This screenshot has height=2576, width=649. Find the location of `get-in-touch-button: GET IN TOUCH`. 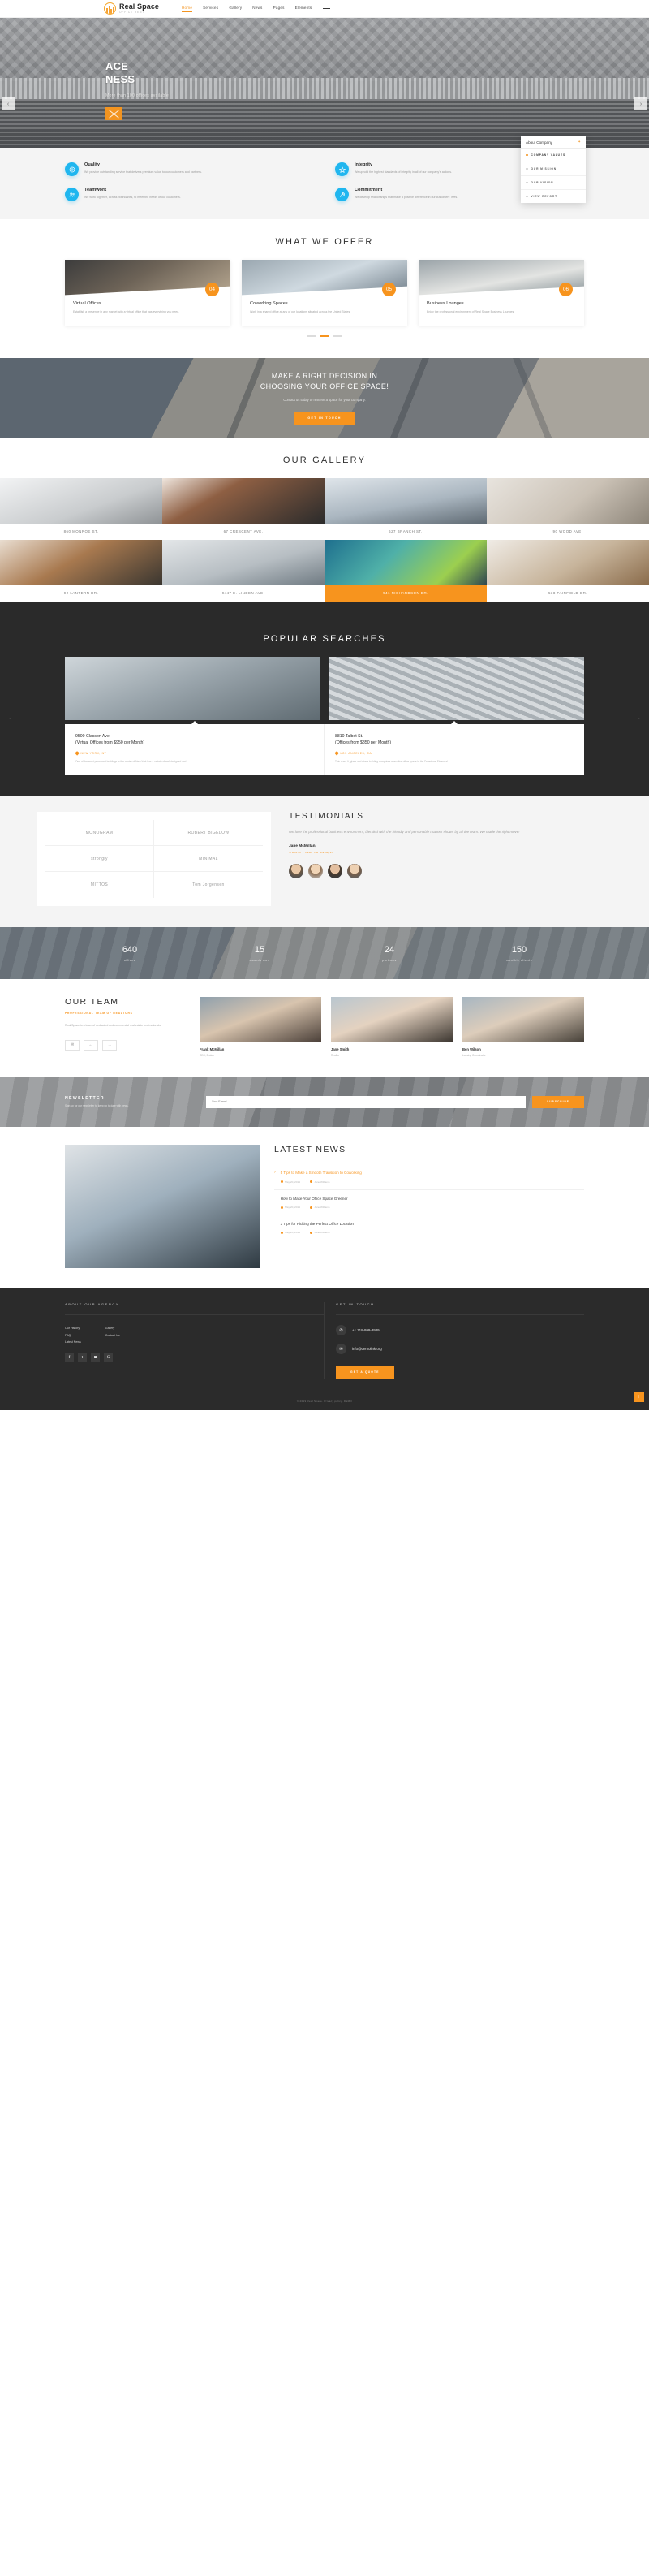

get-in-touch-button: GET IN TOUCH is located at coordinates (324, 418).